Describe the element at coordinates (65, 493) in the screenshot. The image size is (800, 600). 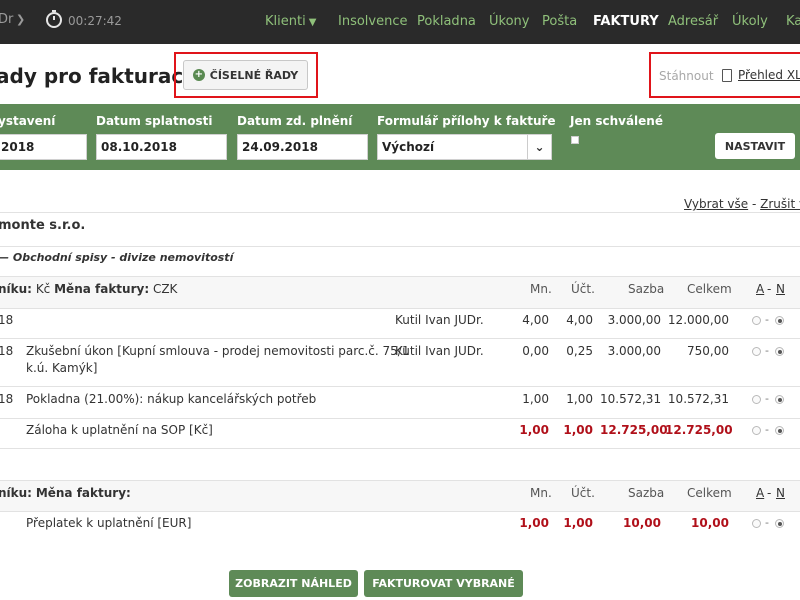
I see `group-header-text: níku: Měna faktury:` at that location.